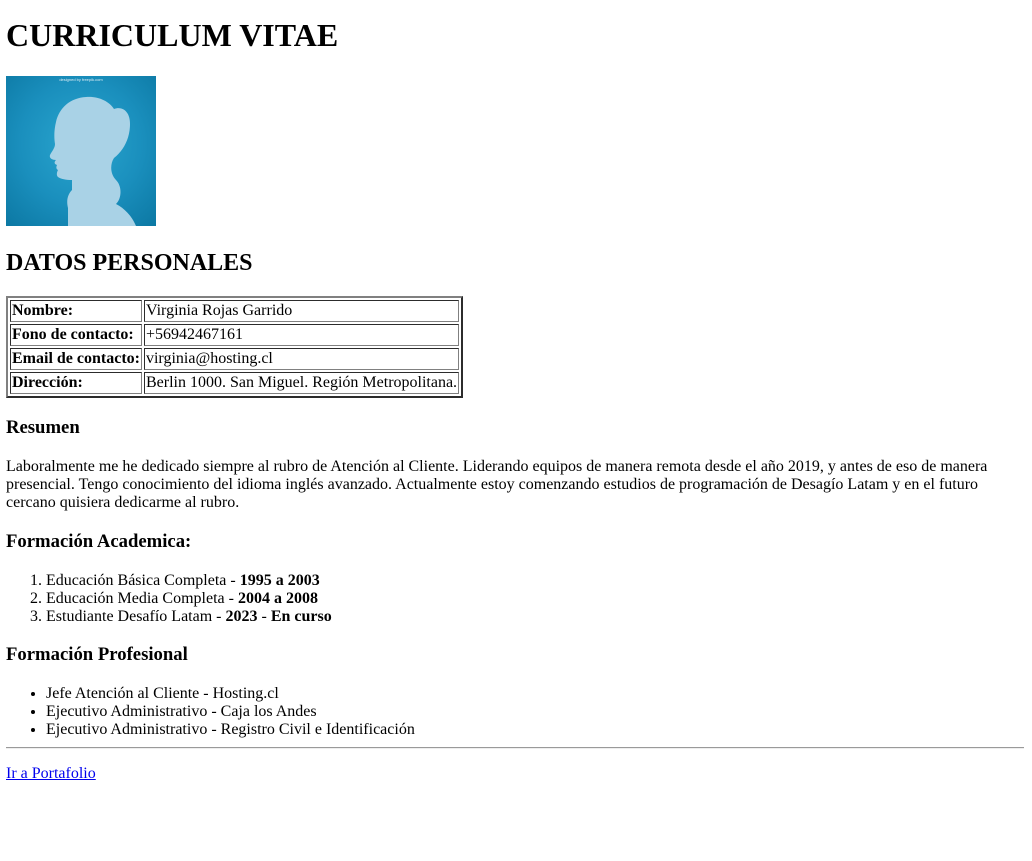 This screenshot has height=861, width=1032. I want to click on list-item: Educación Básica Completa - 1995 a 2003, so click(189, 581).